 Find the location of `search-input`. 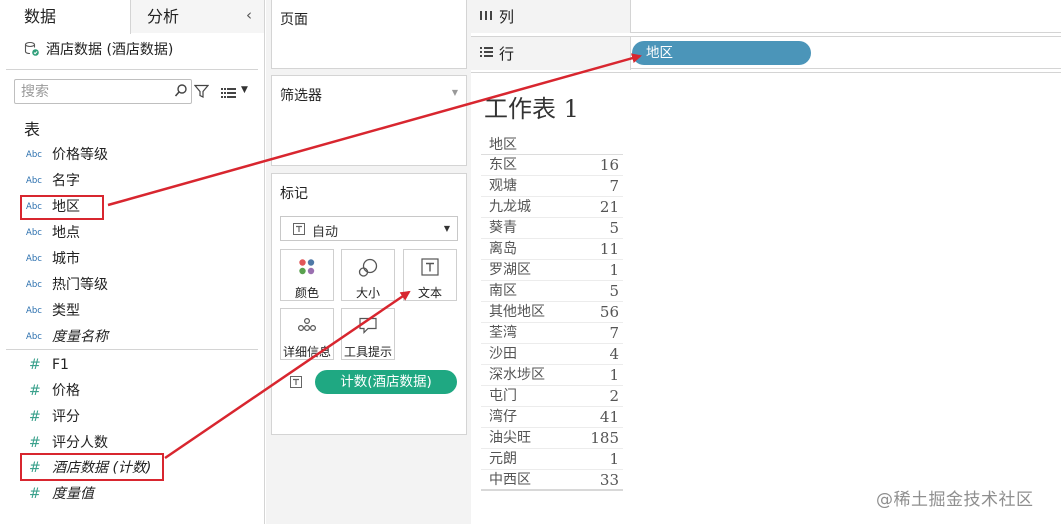

search-input is located at coordinates (96, 92).